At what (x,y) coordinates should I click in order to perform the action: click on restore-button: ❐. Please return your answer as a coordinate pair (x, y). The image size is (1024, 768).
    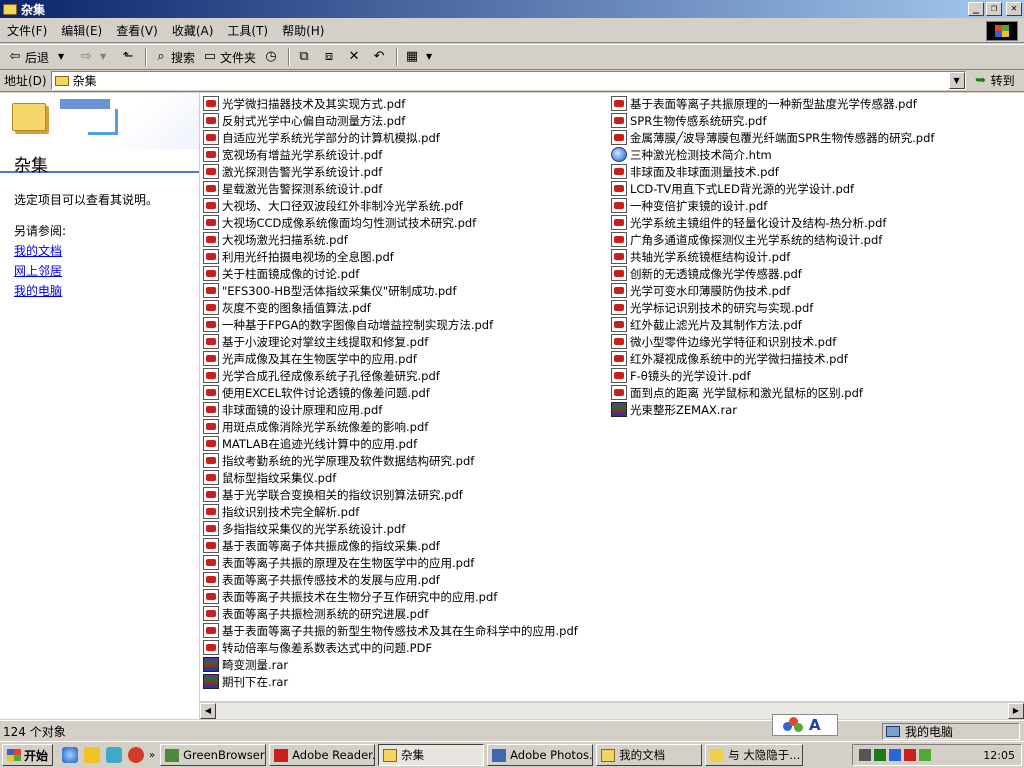
    Looking at the image, I should click on (994, 9).